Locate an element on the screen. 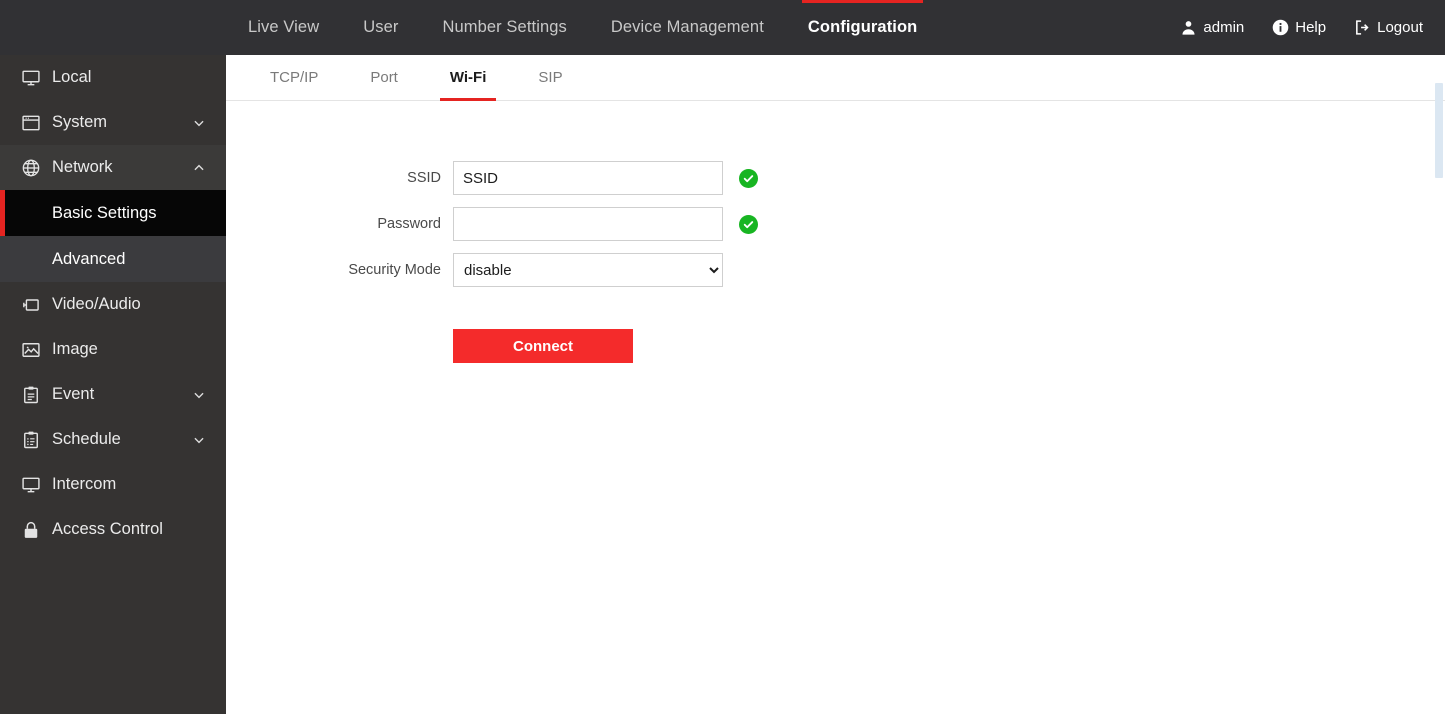 This screenshot has width=1445, height=714. nav-label-configuration: Configuration is located at coordinates (862, 27).